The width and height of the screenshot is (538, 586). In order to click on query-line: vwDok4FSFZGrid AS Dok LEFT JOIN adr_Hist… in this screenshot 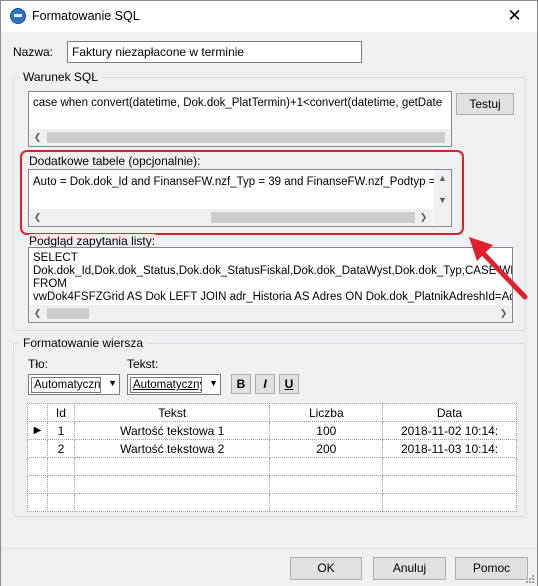, I will do `click(273, 297)`.